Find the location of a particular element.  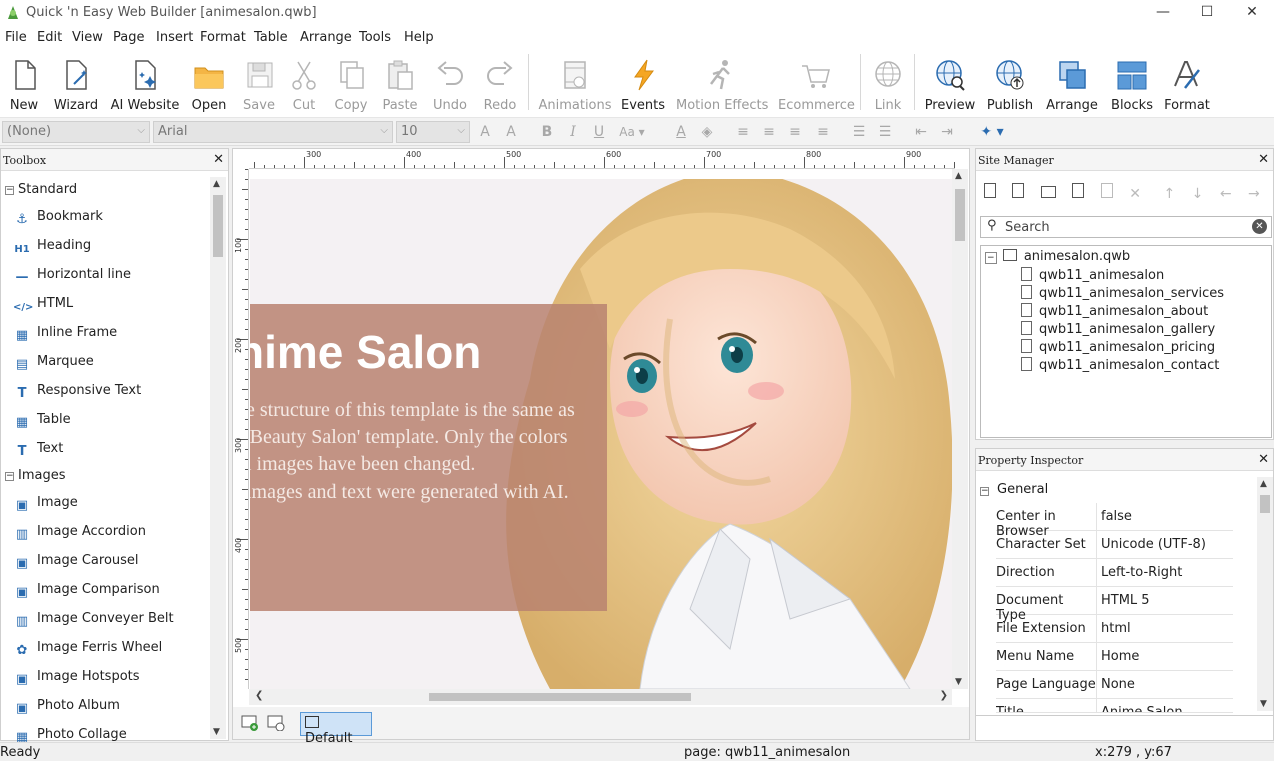

toolbox-item-heading: H1 Heading is located at coordinates (52, 249).